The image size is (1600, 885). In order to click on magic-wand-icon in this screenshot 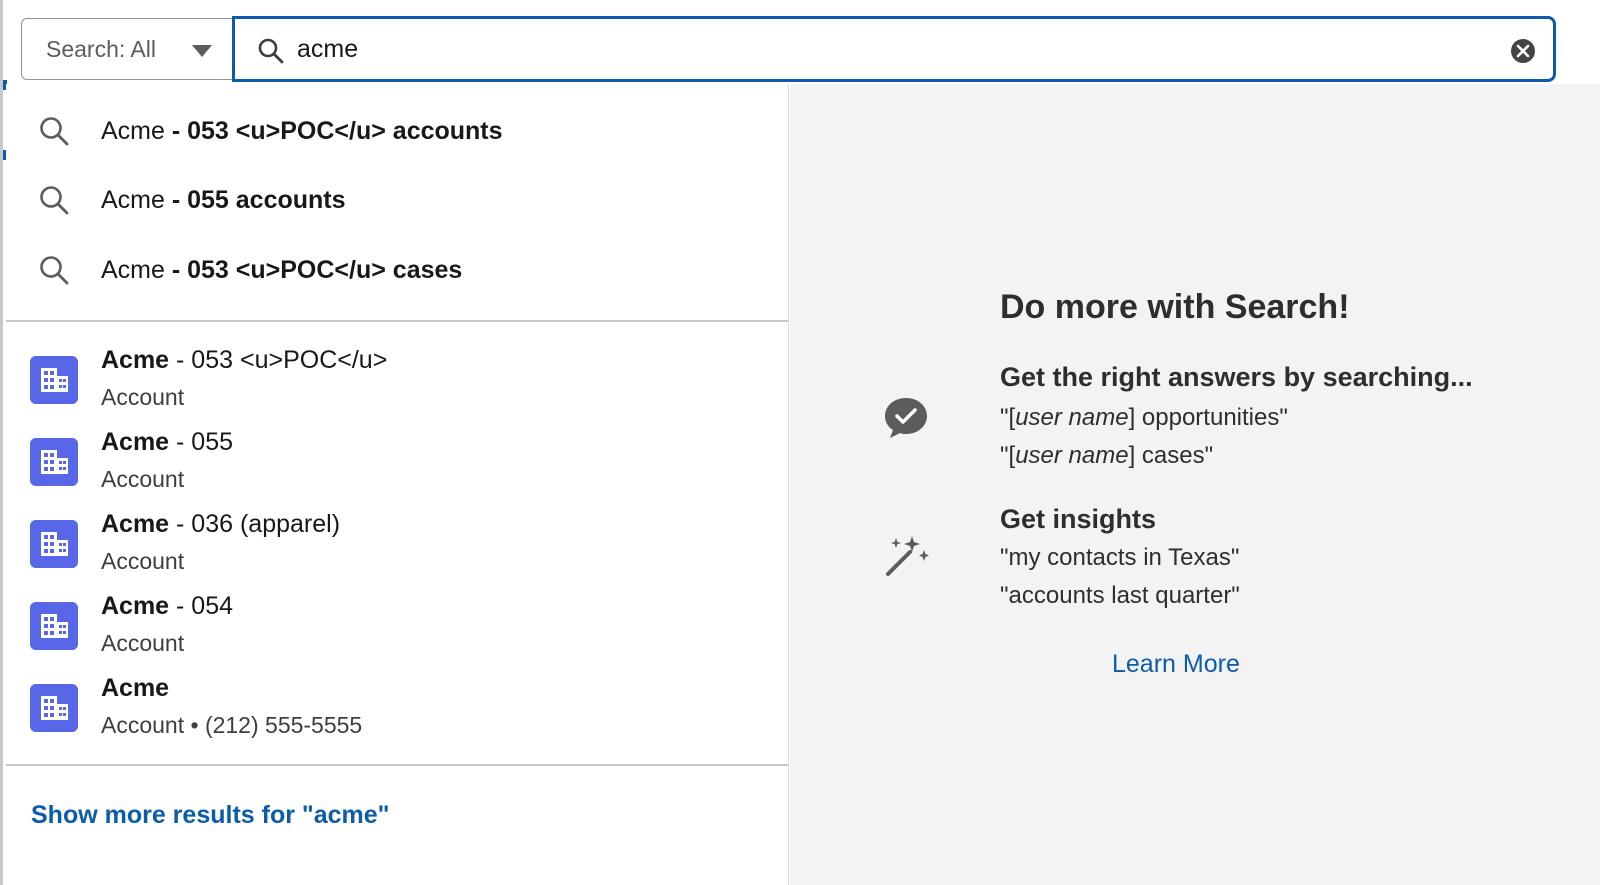, I will do `click(907, 556)`.